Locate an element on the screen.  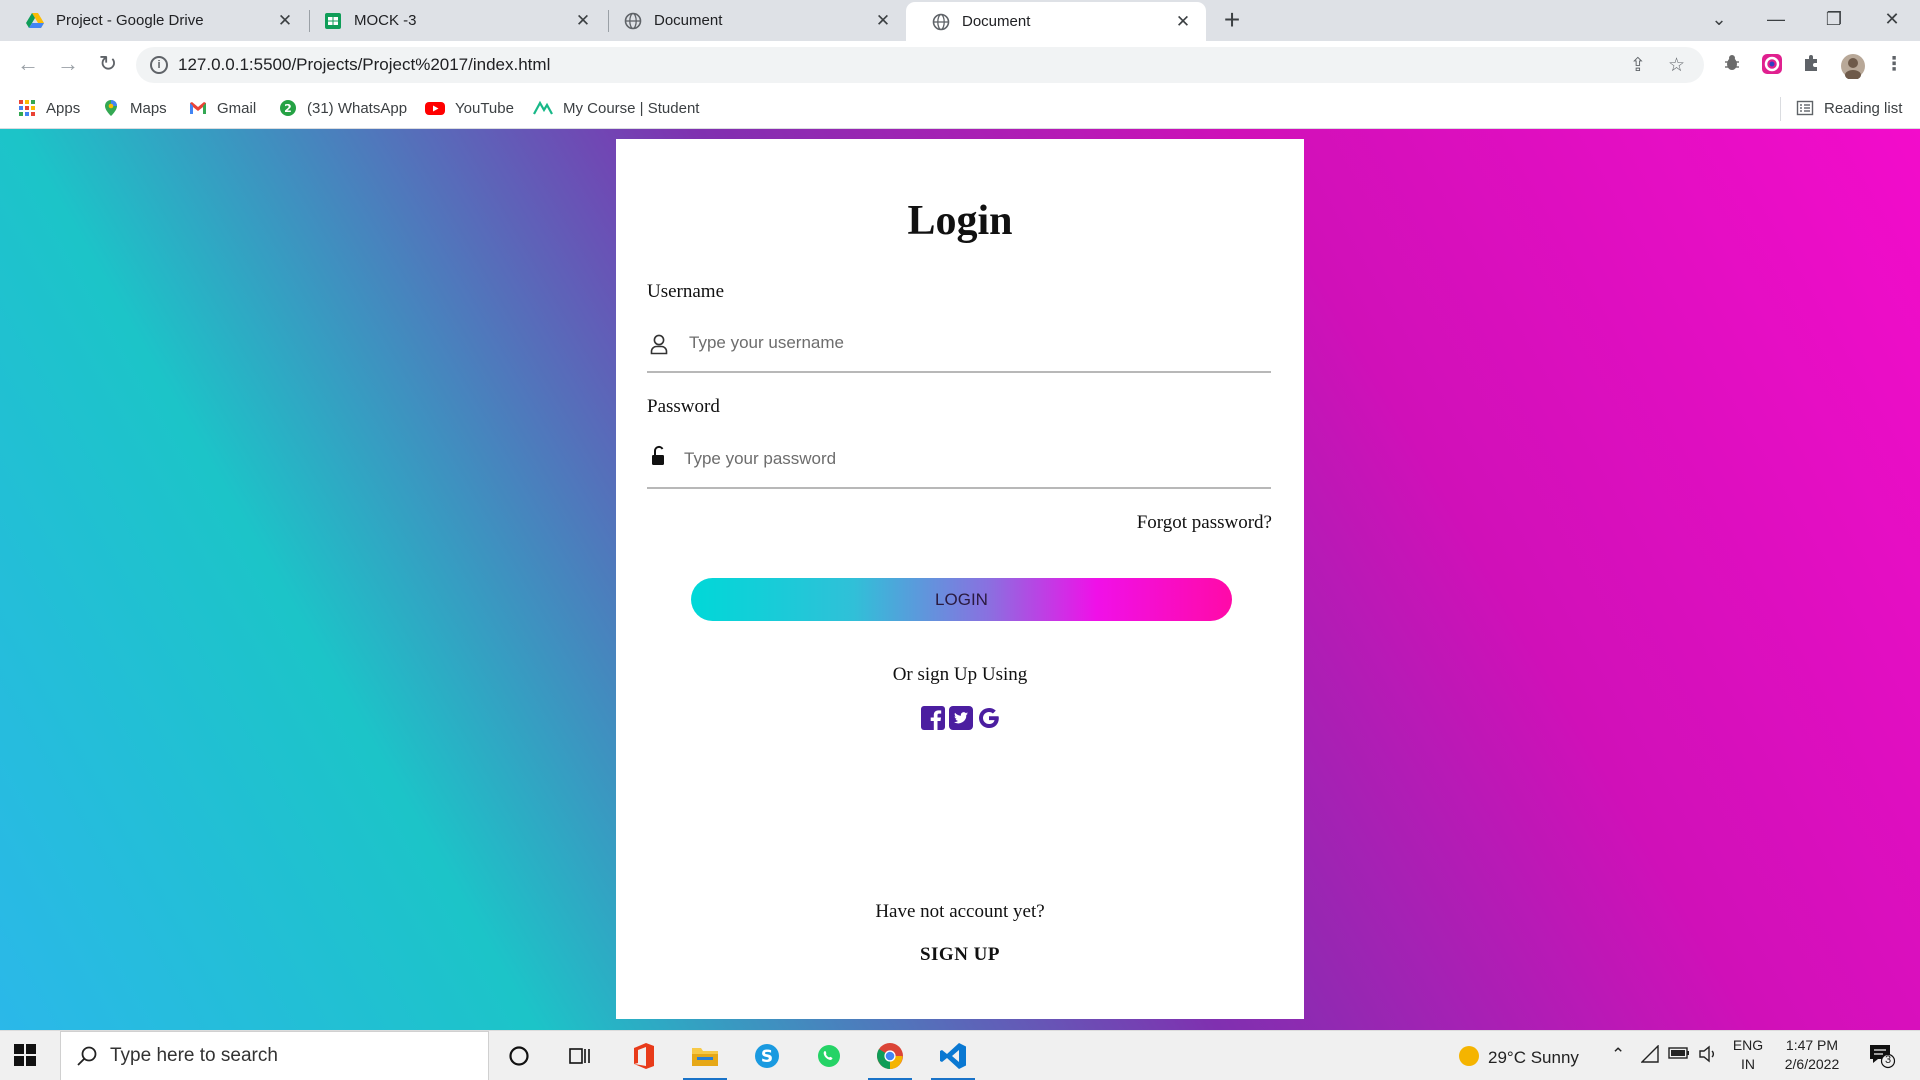
clock-date: 2/6/2022 is located at coordinates (1812, 1064).